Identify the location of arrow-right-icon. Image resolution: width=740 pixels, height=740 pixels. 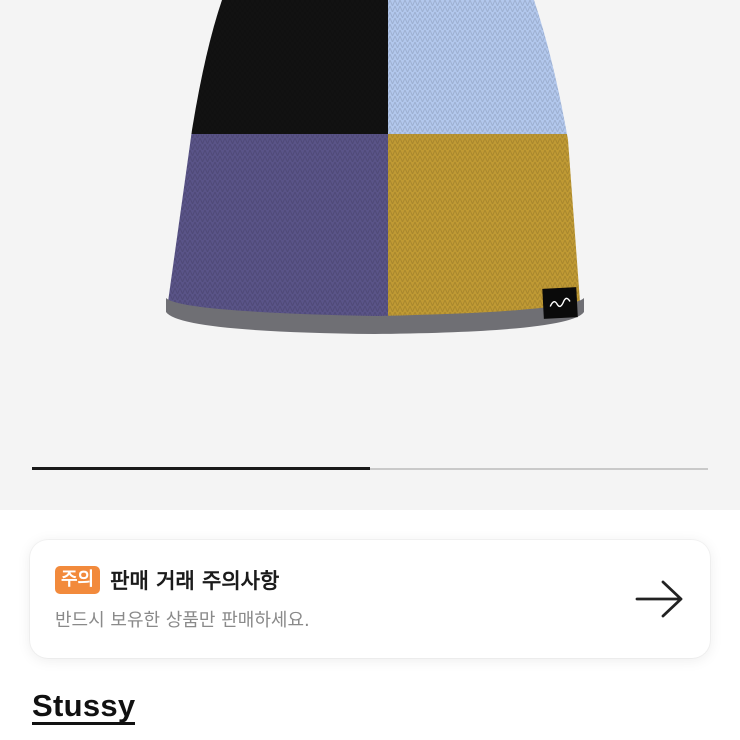
(659, 599).